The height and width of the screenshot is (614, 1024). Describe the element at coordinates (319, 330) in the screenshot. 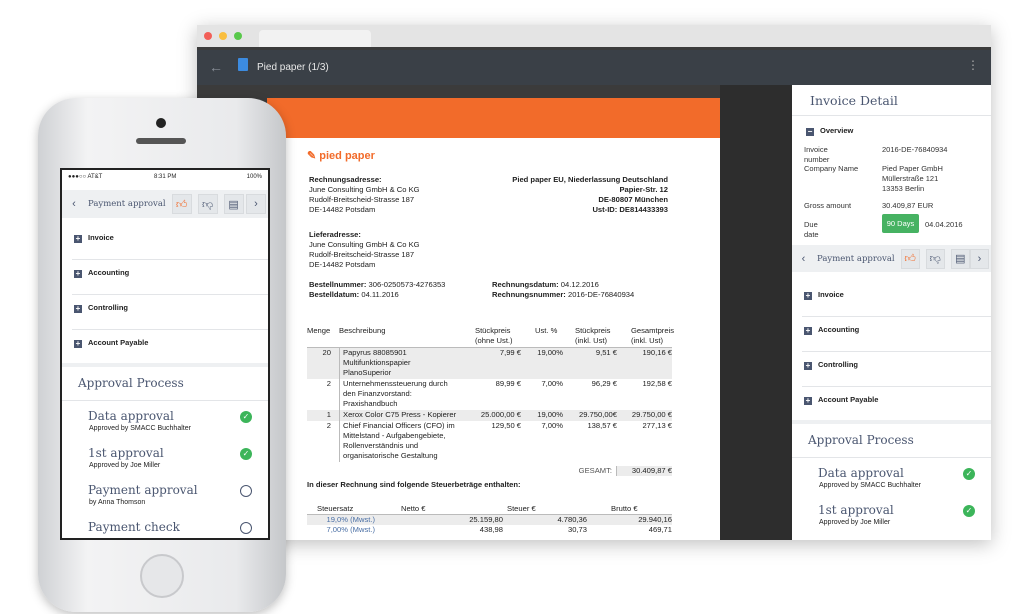

I see `column-header: Menge` at that location.